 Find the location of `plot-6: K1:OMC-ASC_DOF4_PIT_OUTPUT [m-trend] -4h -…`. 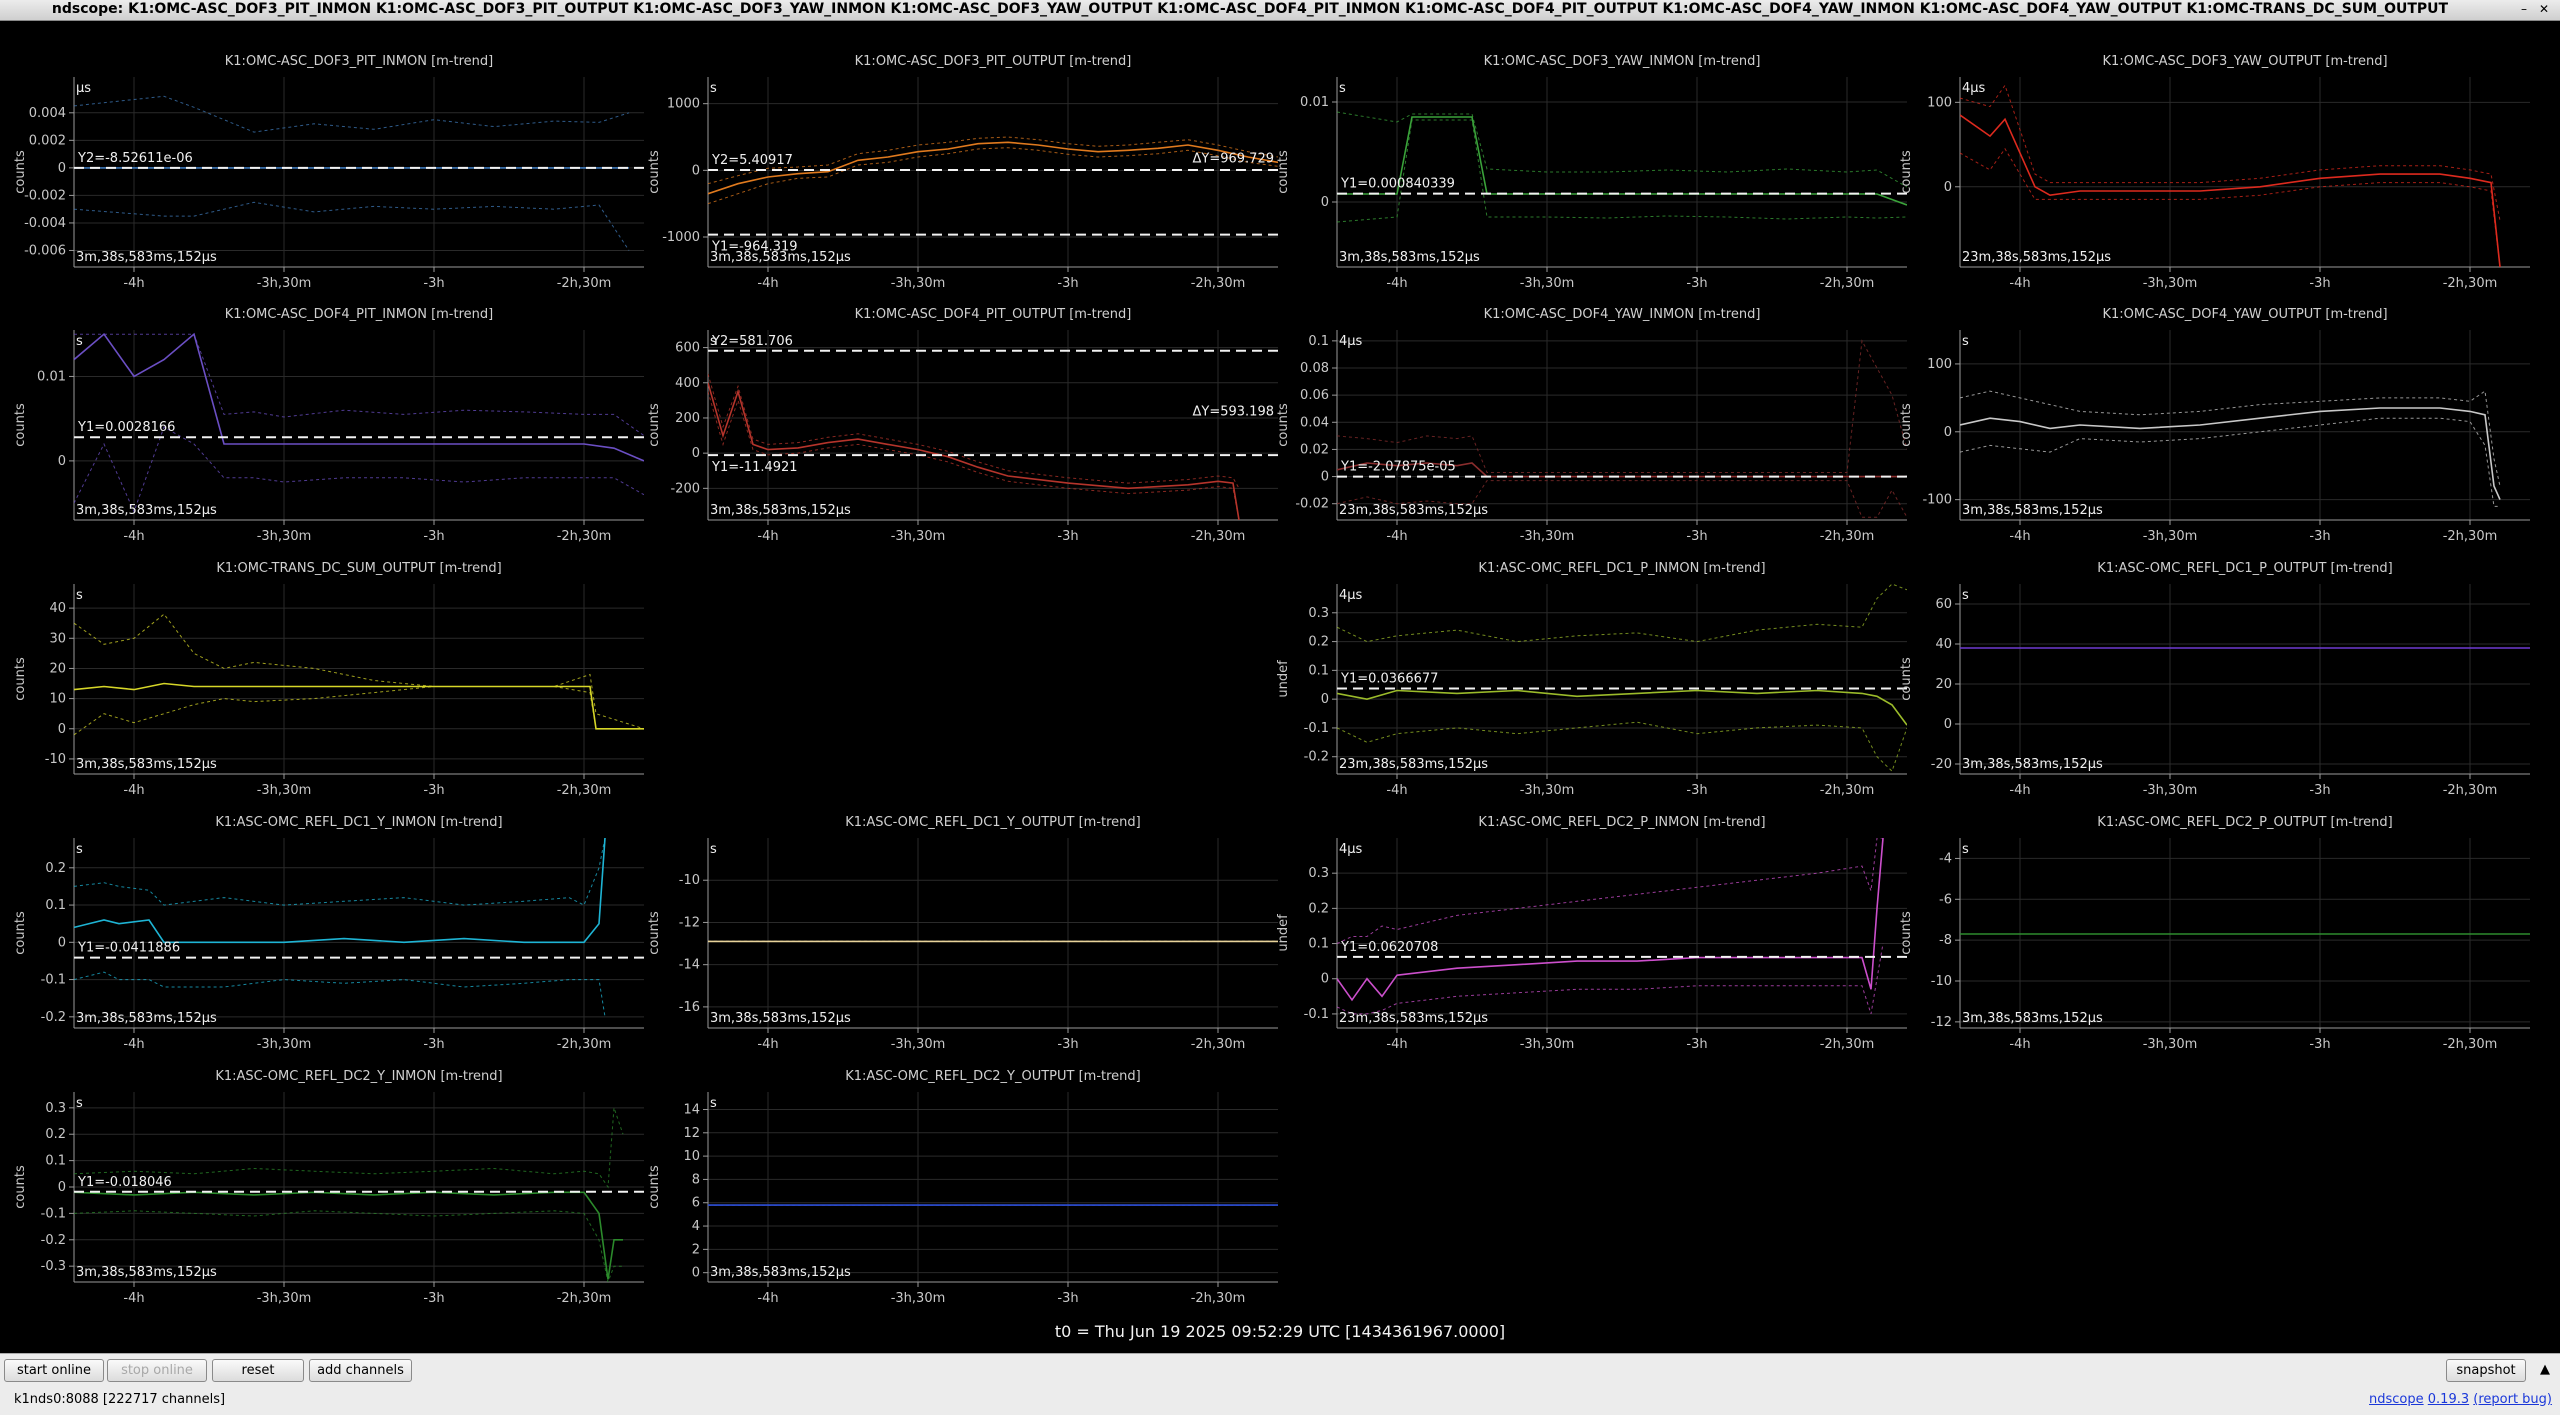

plot-6: K1:OMC-ASC_DOF4_PIT_OUTPUT [m-trend] -4h -… is located at coordinates (962, 425).